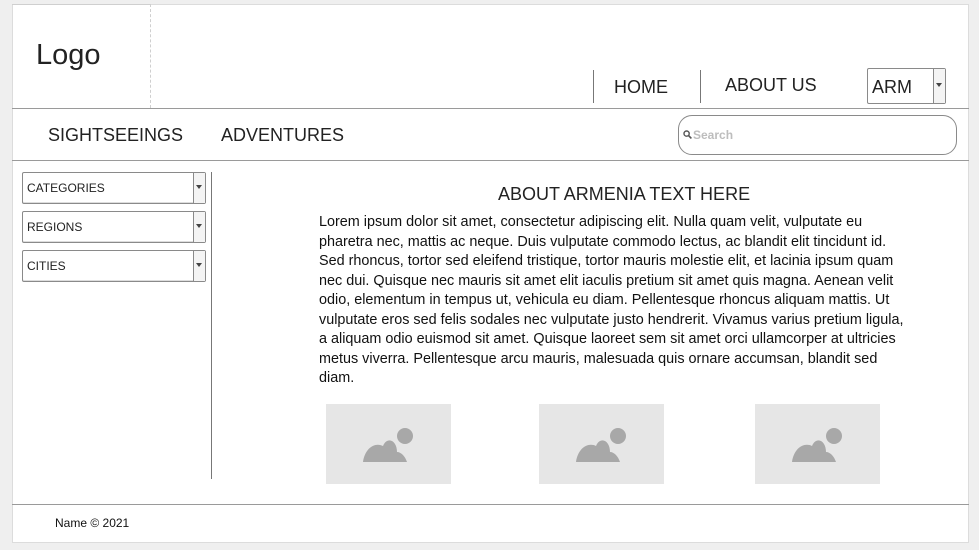 Image resolution: width=979 pixels, height=550 pixels. Describe the element at coordinates (66, 188) in the screenshot. I see `categories-label: CATEGORIES` at that location.